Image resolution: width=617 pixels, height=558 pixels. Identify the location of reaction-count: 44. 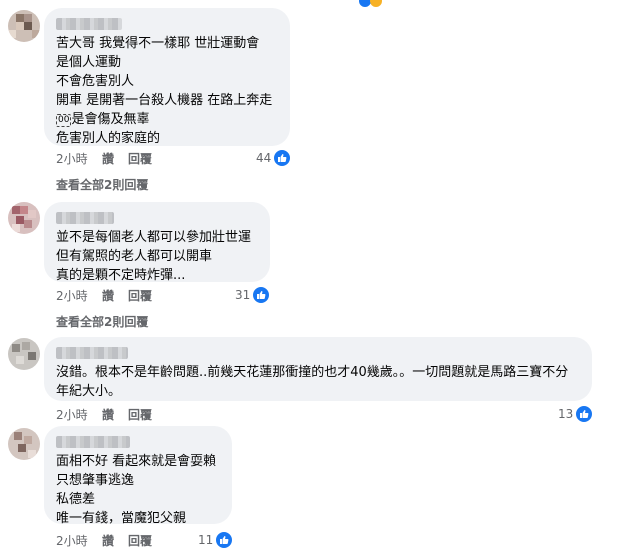
(274, 158).